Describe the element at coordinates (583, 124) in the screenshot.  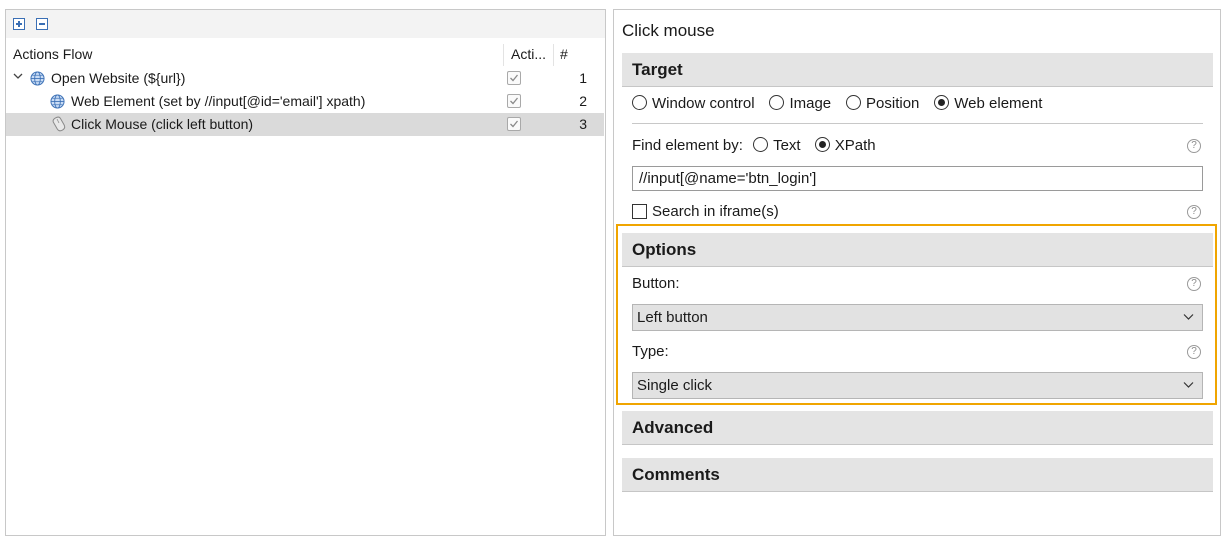
I see `row-number: 3` at that location.